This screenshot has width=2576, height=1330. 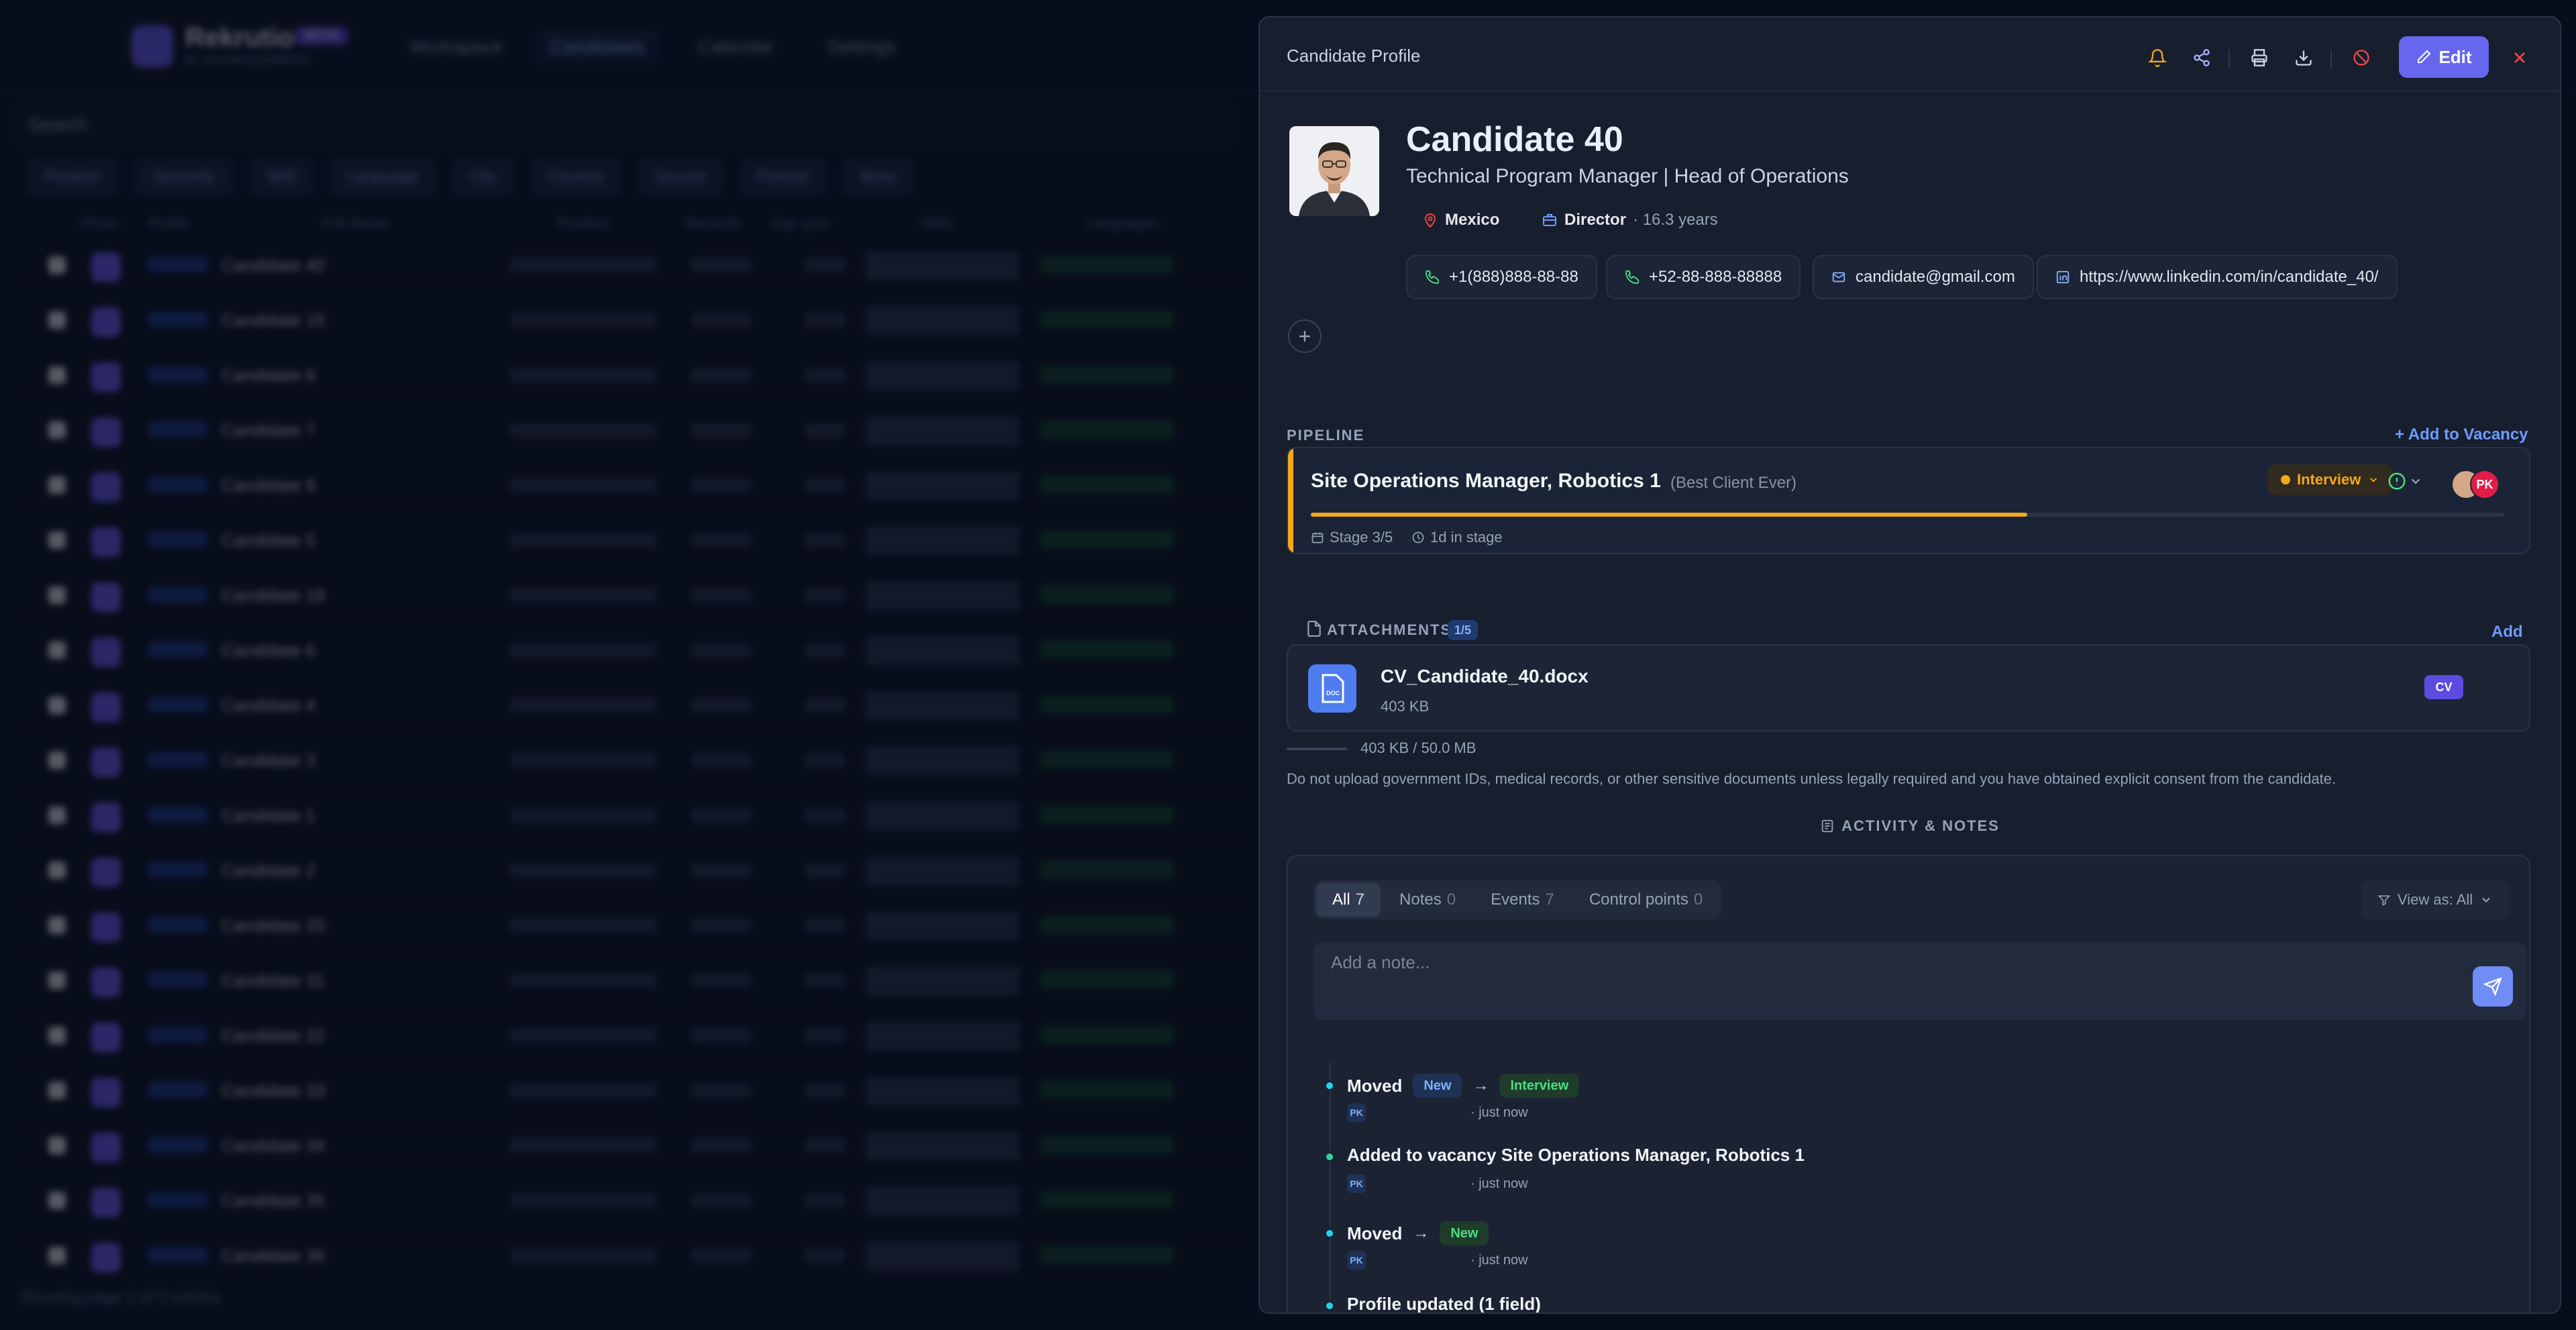 What do you see at coordinates (1595, 220) in the screenshot?
I see `seniority-text: Director` at bounding box center [1595, 220].